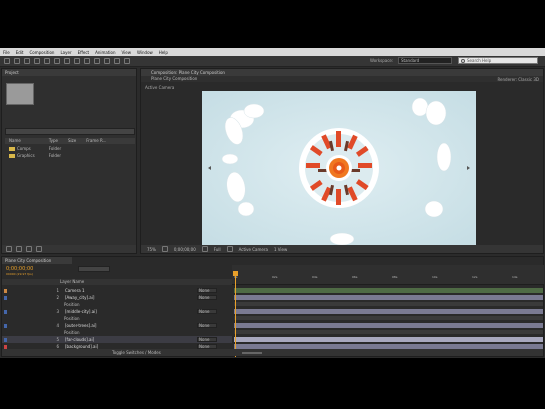 The image size is (545, 409). Describe the element at coordinates (204, 249) in the screenshot. I see `snapshot-icon` at that location.